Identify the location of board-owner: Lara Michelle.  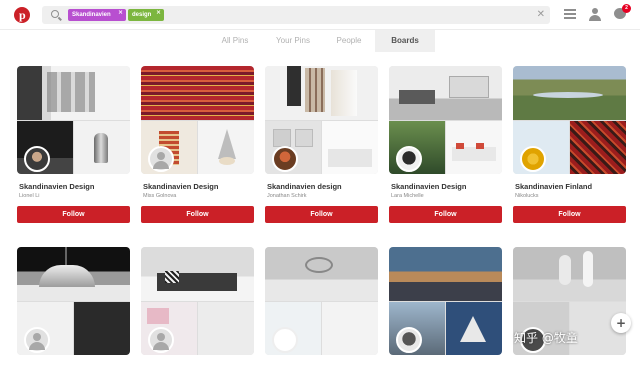
(447, 196).